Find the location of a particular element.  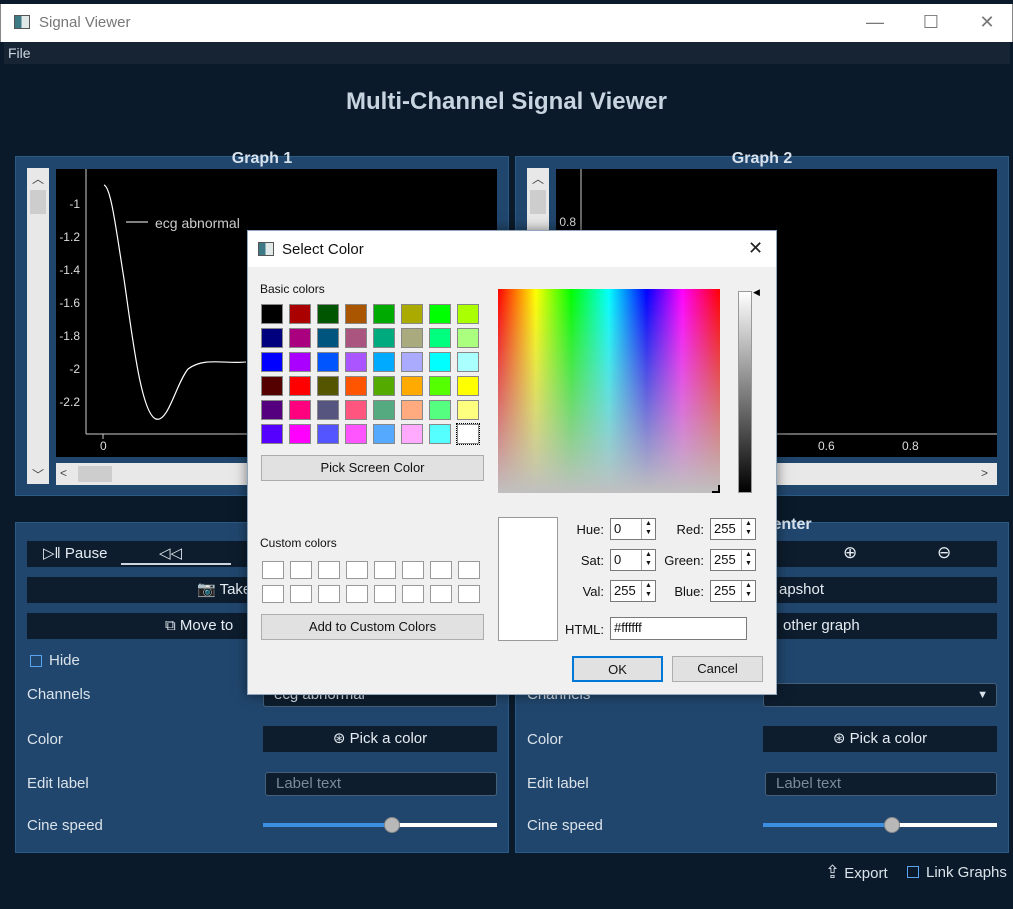

zoom-out-icon: ⊖ is located at coordinates (944, 553).